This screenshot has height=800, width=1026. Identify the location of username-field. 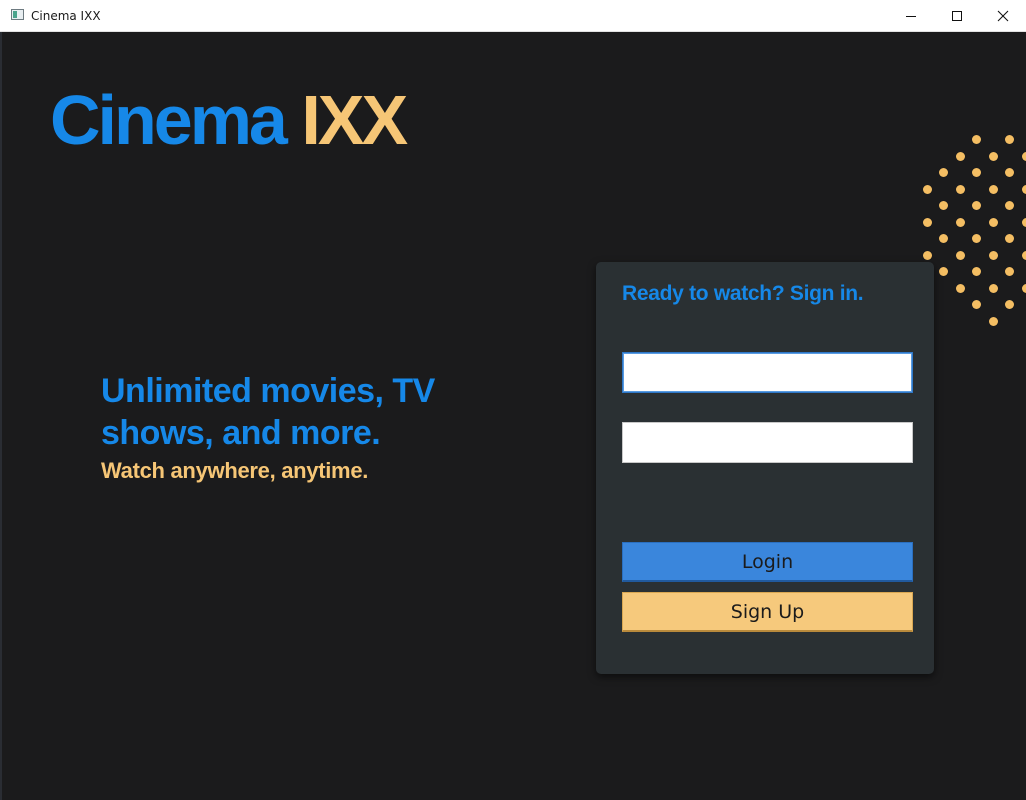
(767, 372).